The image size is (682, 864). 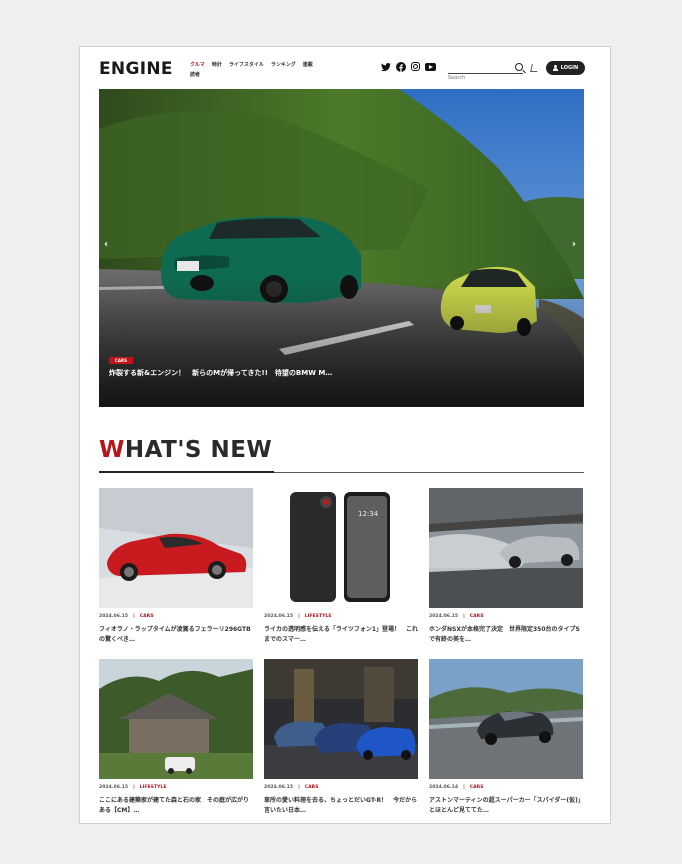 I want to click on nav-item-cars: クルマ, so click(x=197, y=65).